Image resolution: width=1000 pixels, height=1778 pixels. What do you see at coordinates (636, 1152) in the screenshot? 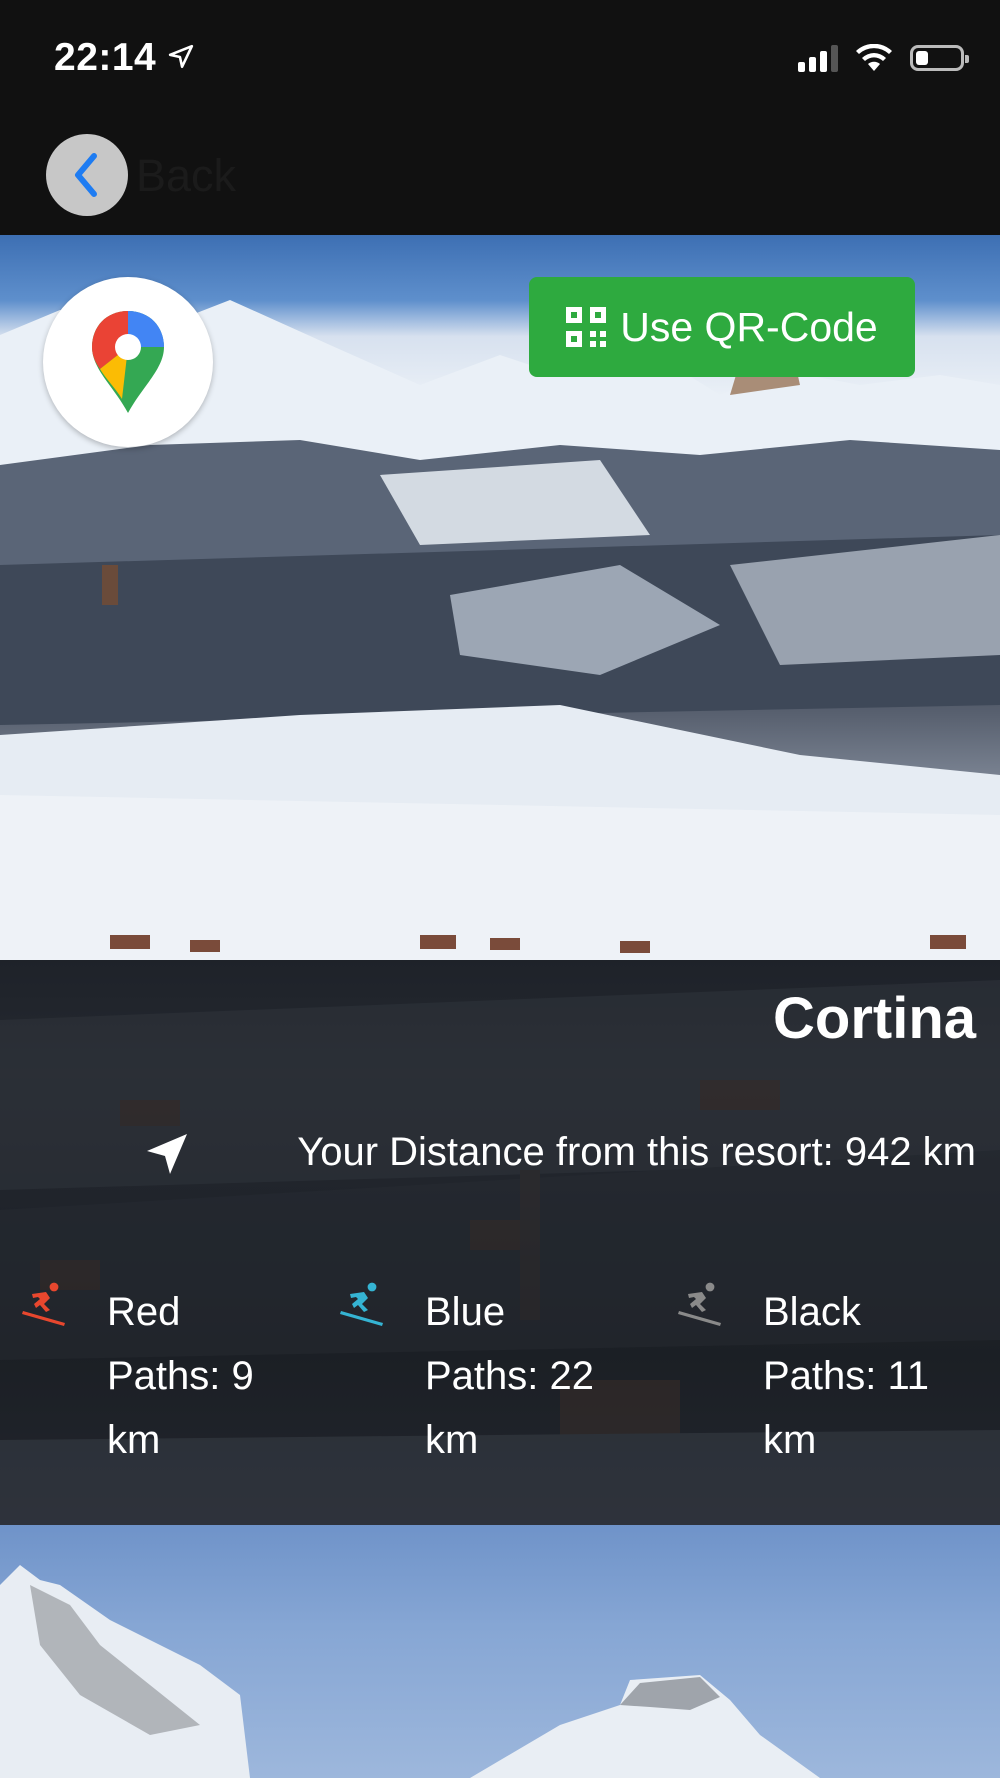
I see `distance-text: Your Distance from this resort: 942 km` at bounding box center [636, 1152].